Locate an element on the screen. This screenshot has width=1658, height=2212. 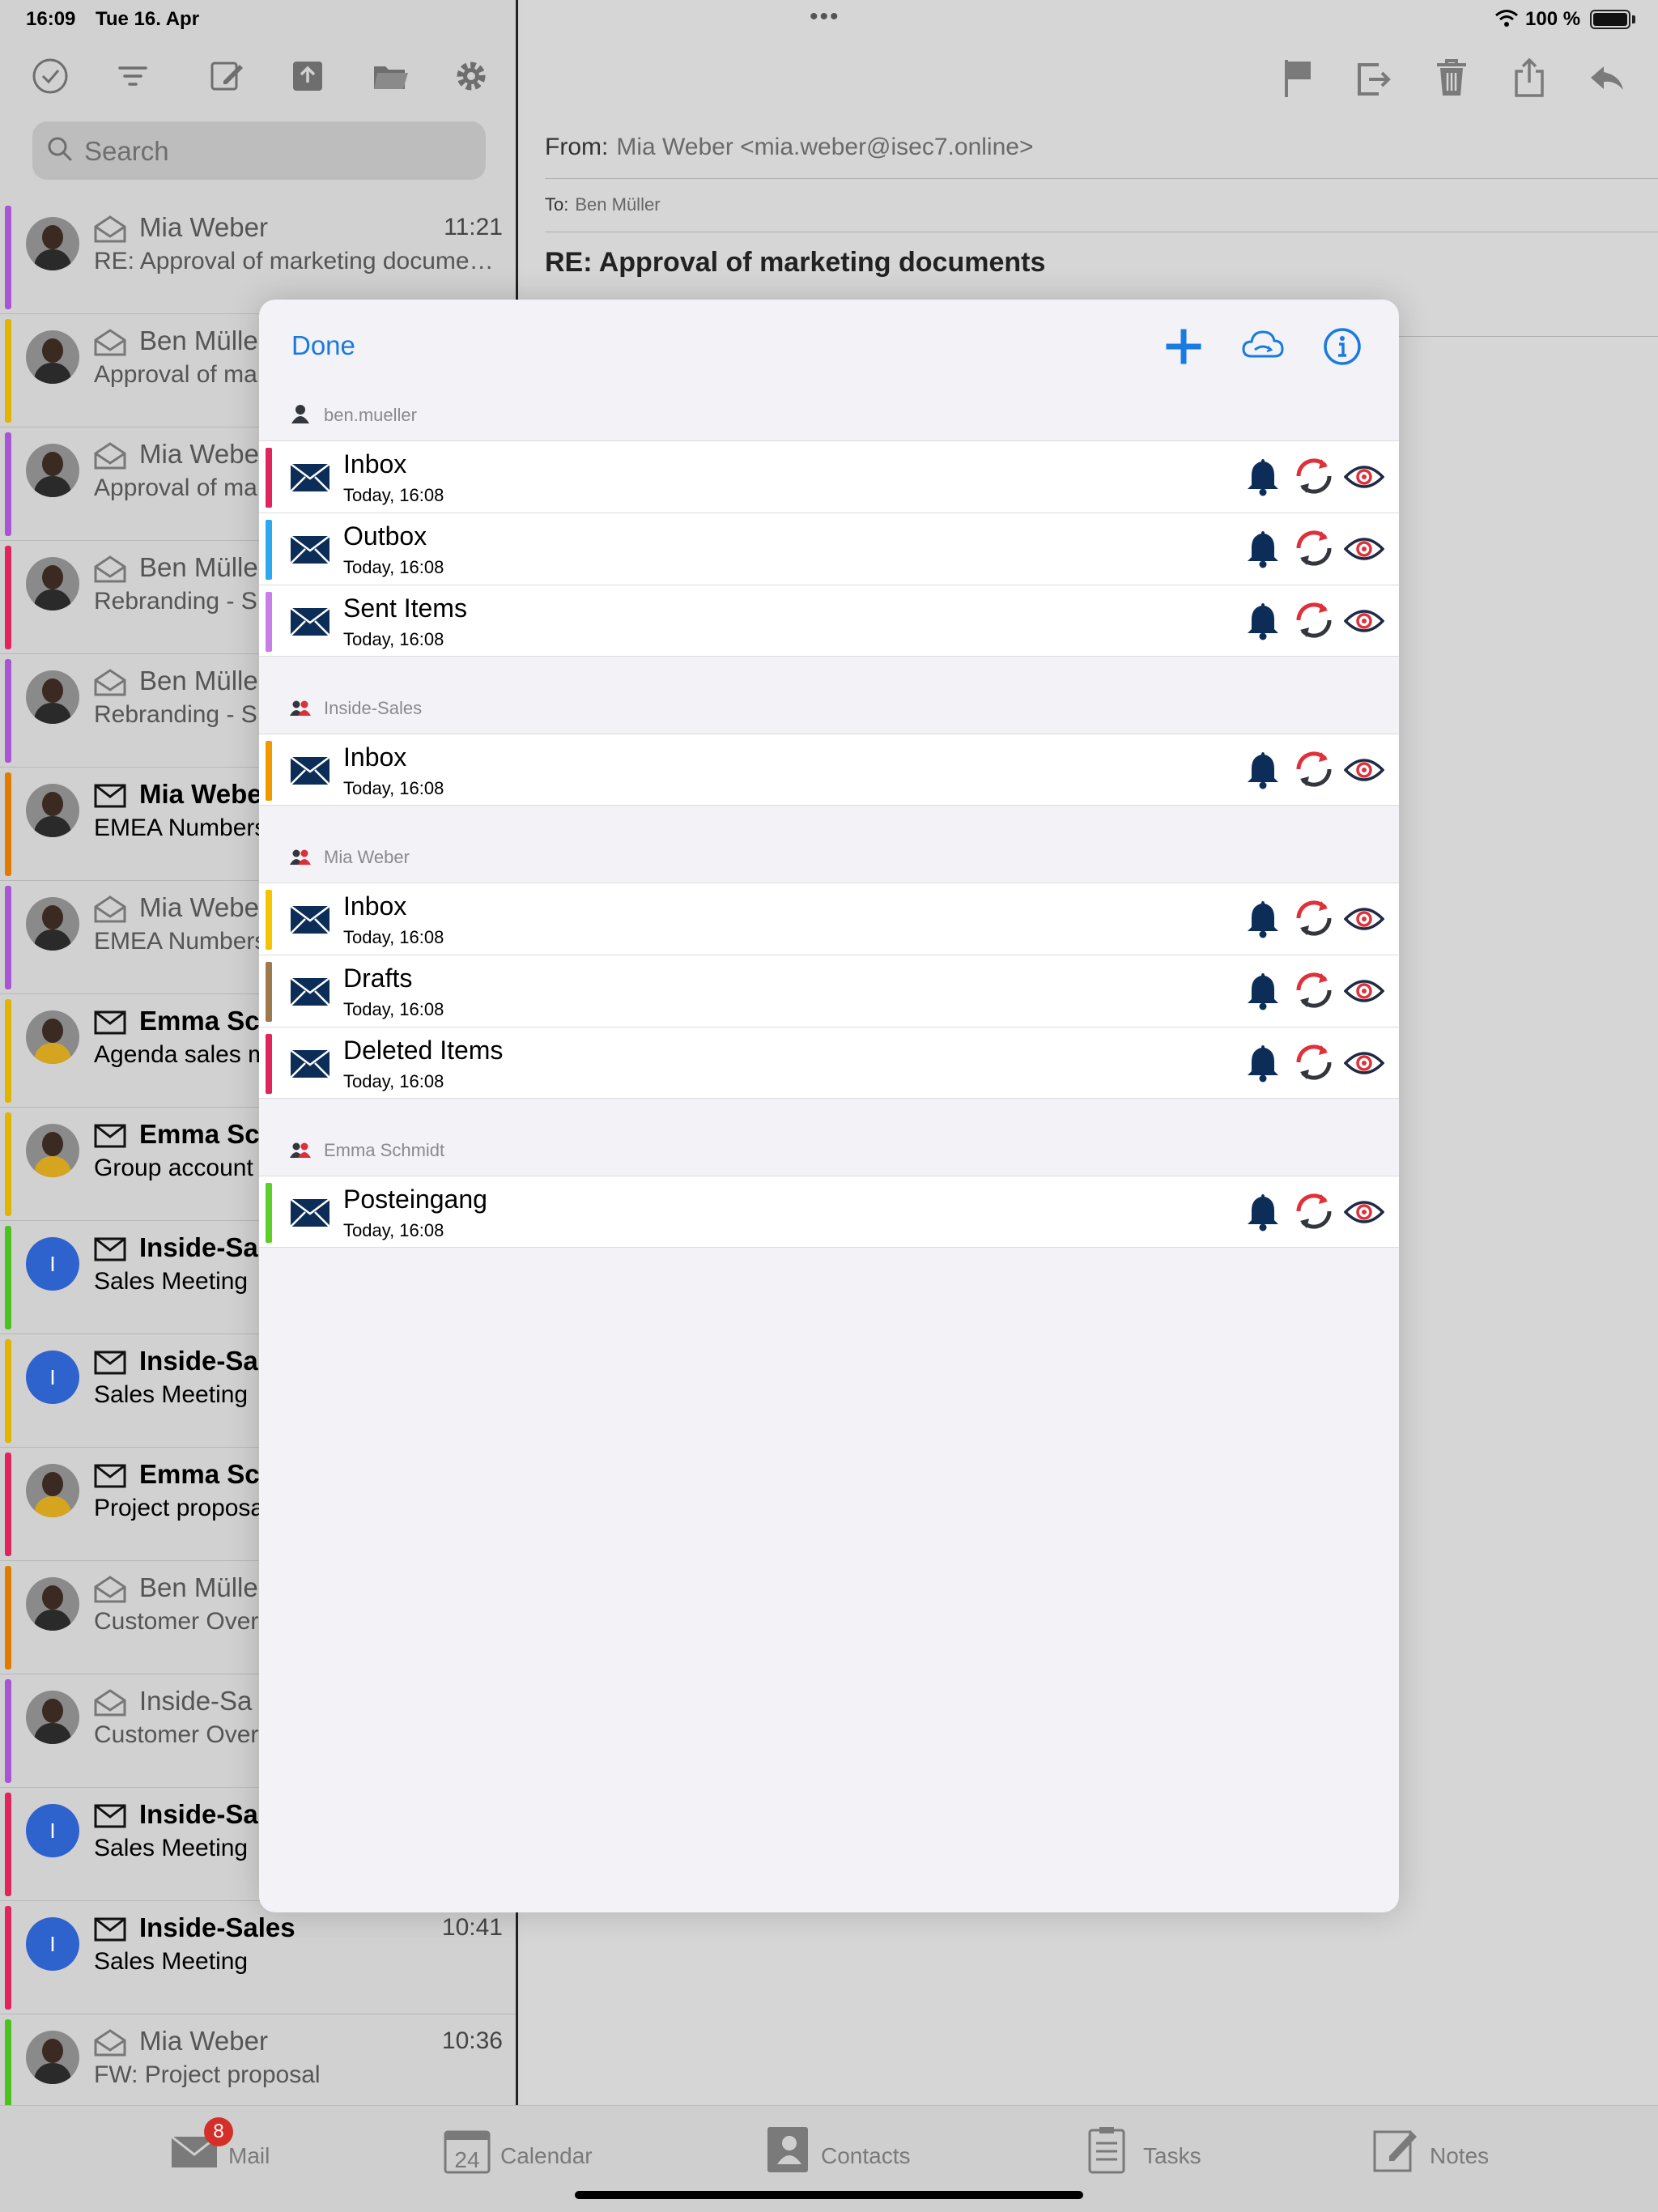
info-icon is located at coordinates (1342, 347).